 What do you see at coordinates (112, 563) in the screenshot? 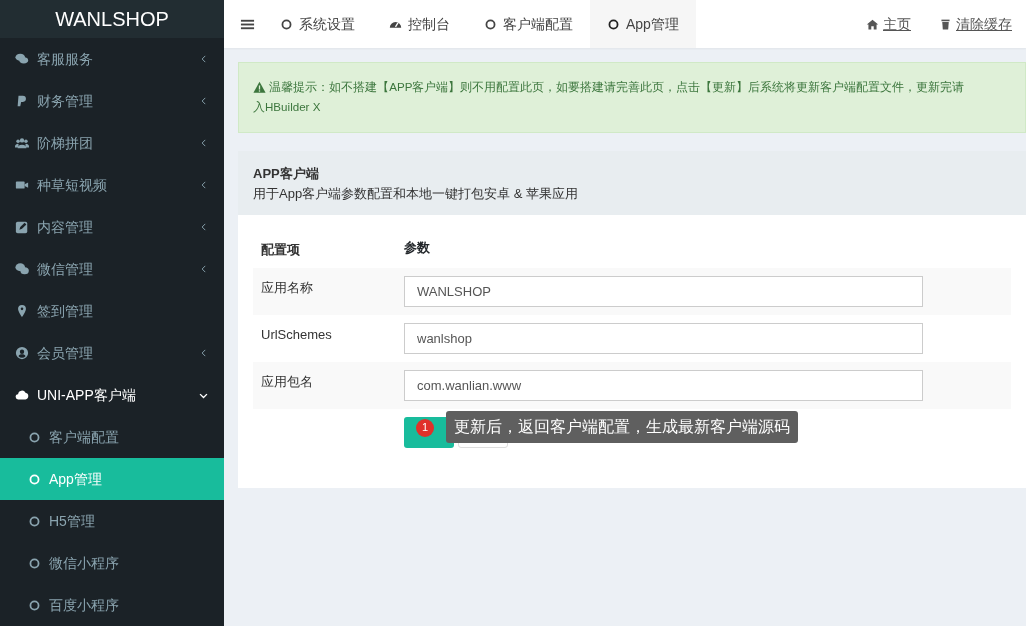
I see `sidebar-subitem: 微信小程序` at bounding box center [112, 563].